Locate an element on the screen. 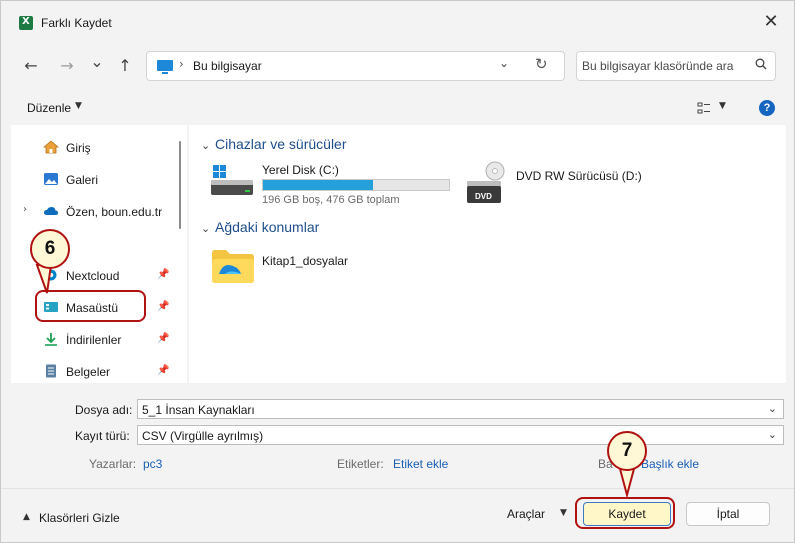 This screenshot has width=795, height=543. onedrive-icon is located at coordinates (51, 211).